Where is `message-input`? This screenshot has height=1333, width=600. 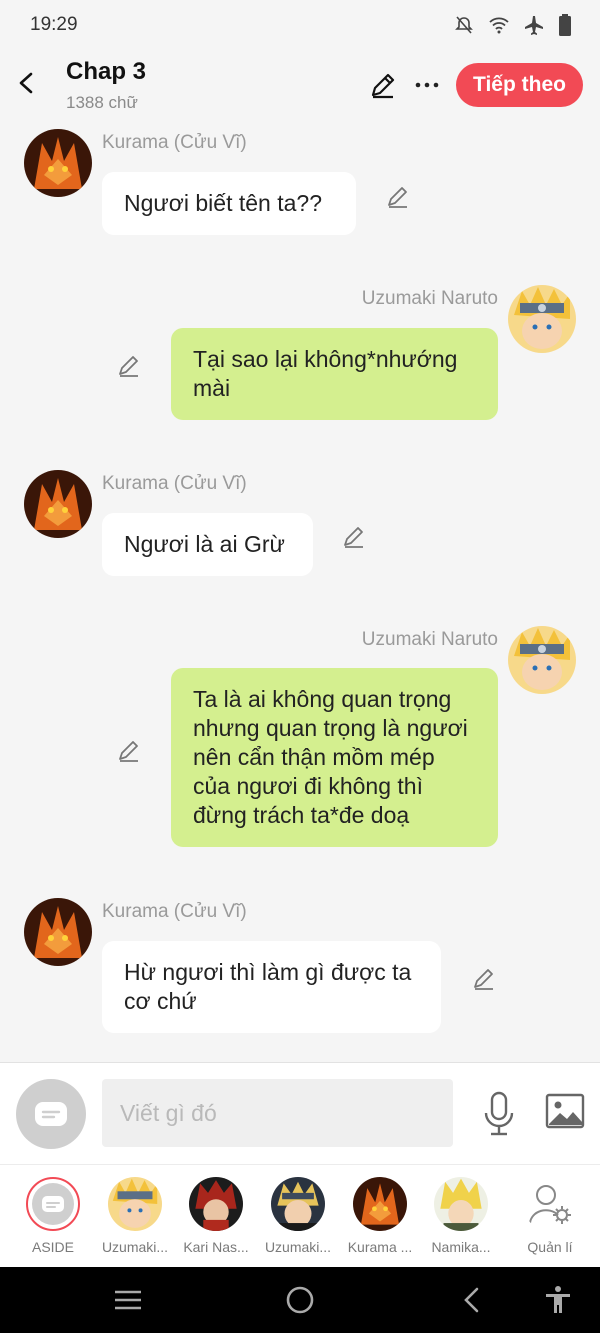 message-input is located at coordinates (277, 1113).